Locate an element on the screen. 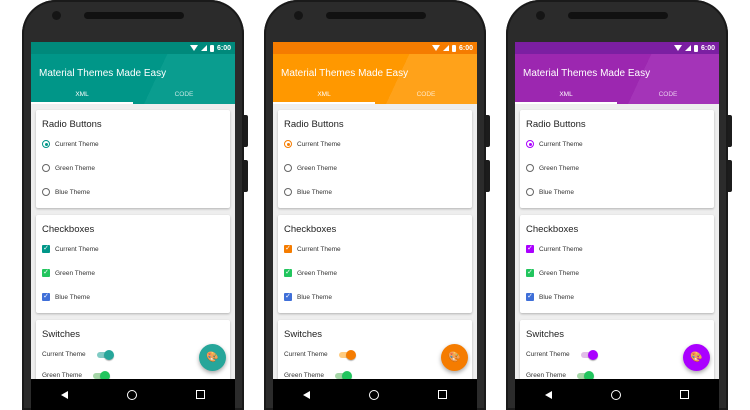 This screenshot has width=750, height=410. wifi-icon is located at coordinates (193, 48).